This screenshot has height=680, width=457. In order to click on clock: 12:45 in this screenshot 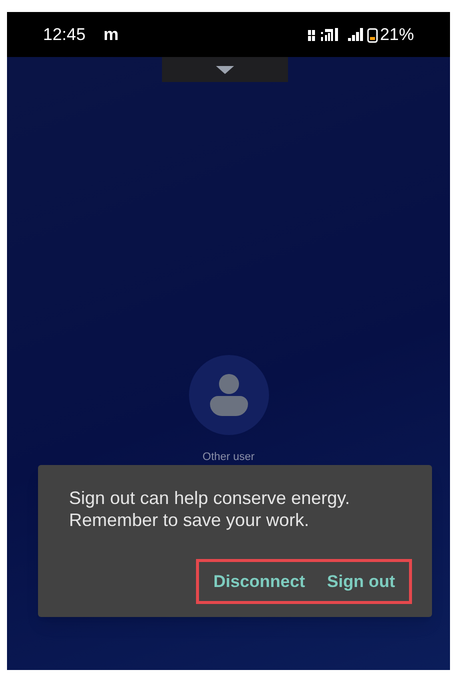, I will do `click(64, 35)`.